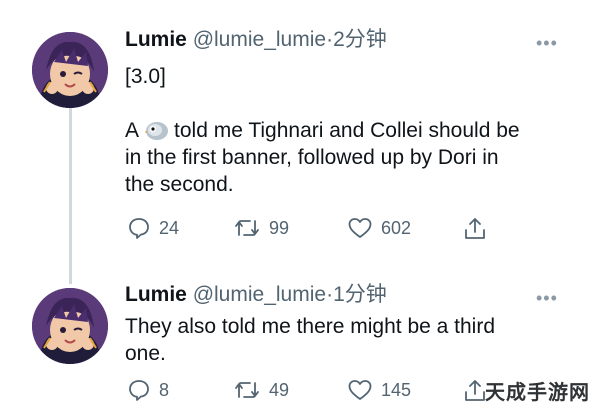 The image size is (596, 409). I want to click on tweet-actions: 24 99 602, so click(315, 231).